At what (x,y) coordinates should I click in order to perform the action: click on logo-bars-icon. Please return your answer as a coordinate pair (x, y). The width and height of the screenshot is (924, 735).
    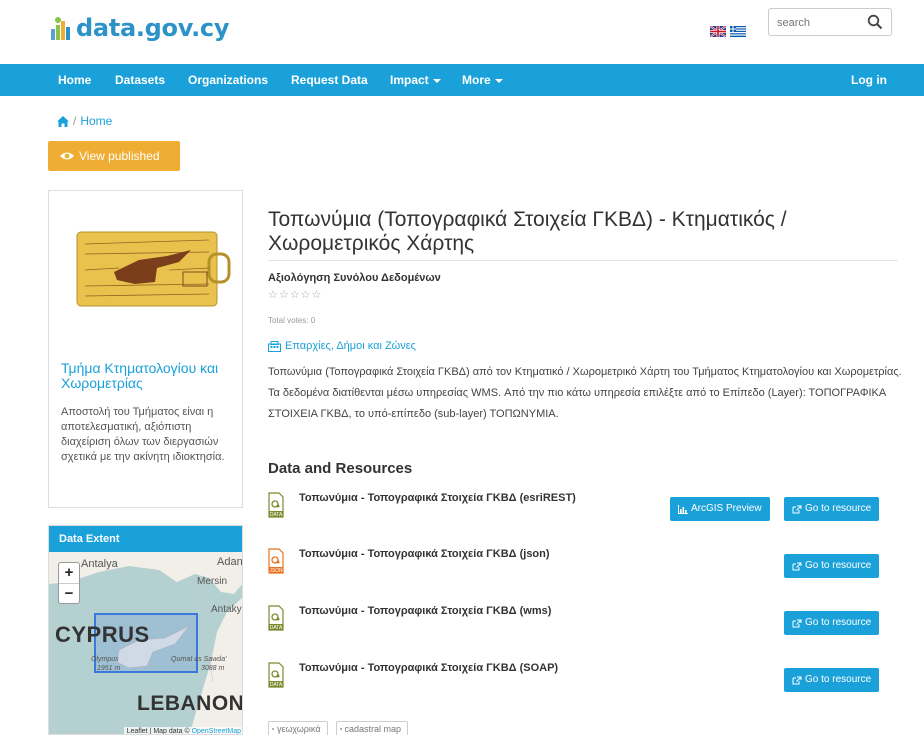
    Looking at the image, I should click on (60, 28).